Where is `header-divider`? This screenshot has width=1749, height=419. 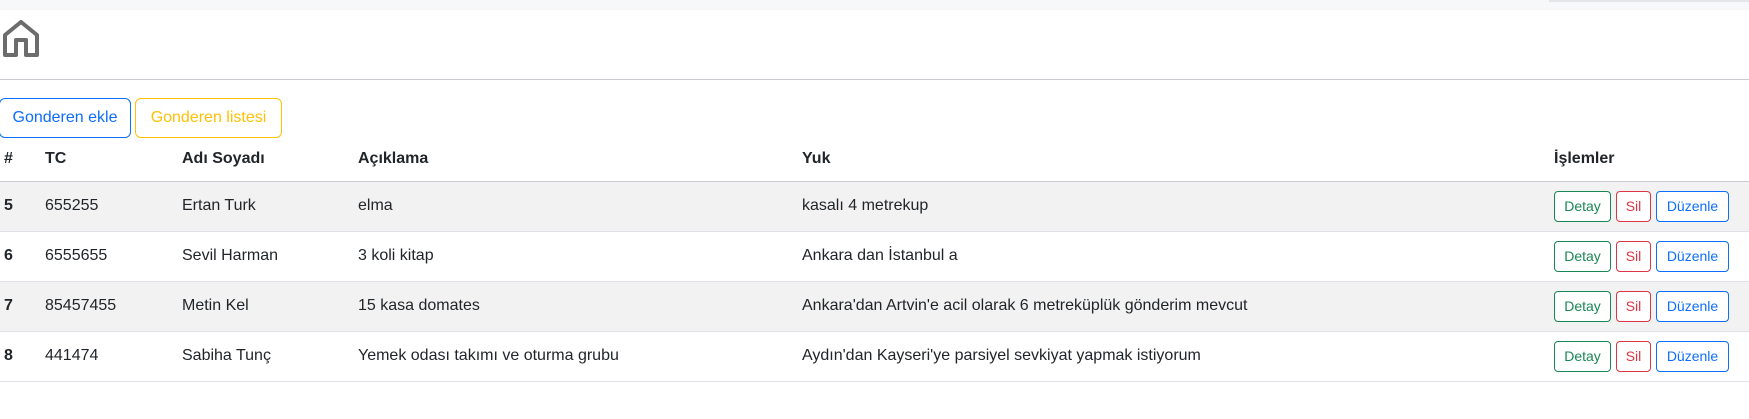 header-divider is located at coordinates (874, 79).